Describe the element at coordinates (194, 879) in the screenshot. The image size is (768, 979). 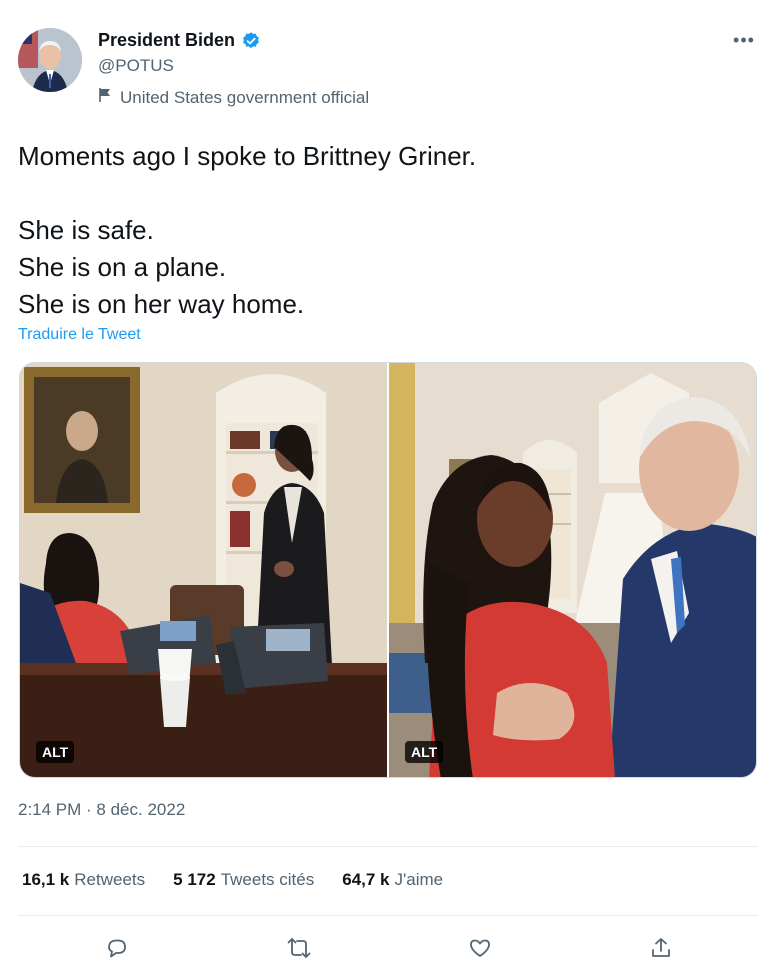
I see `stat-value: 5 172` at that location.